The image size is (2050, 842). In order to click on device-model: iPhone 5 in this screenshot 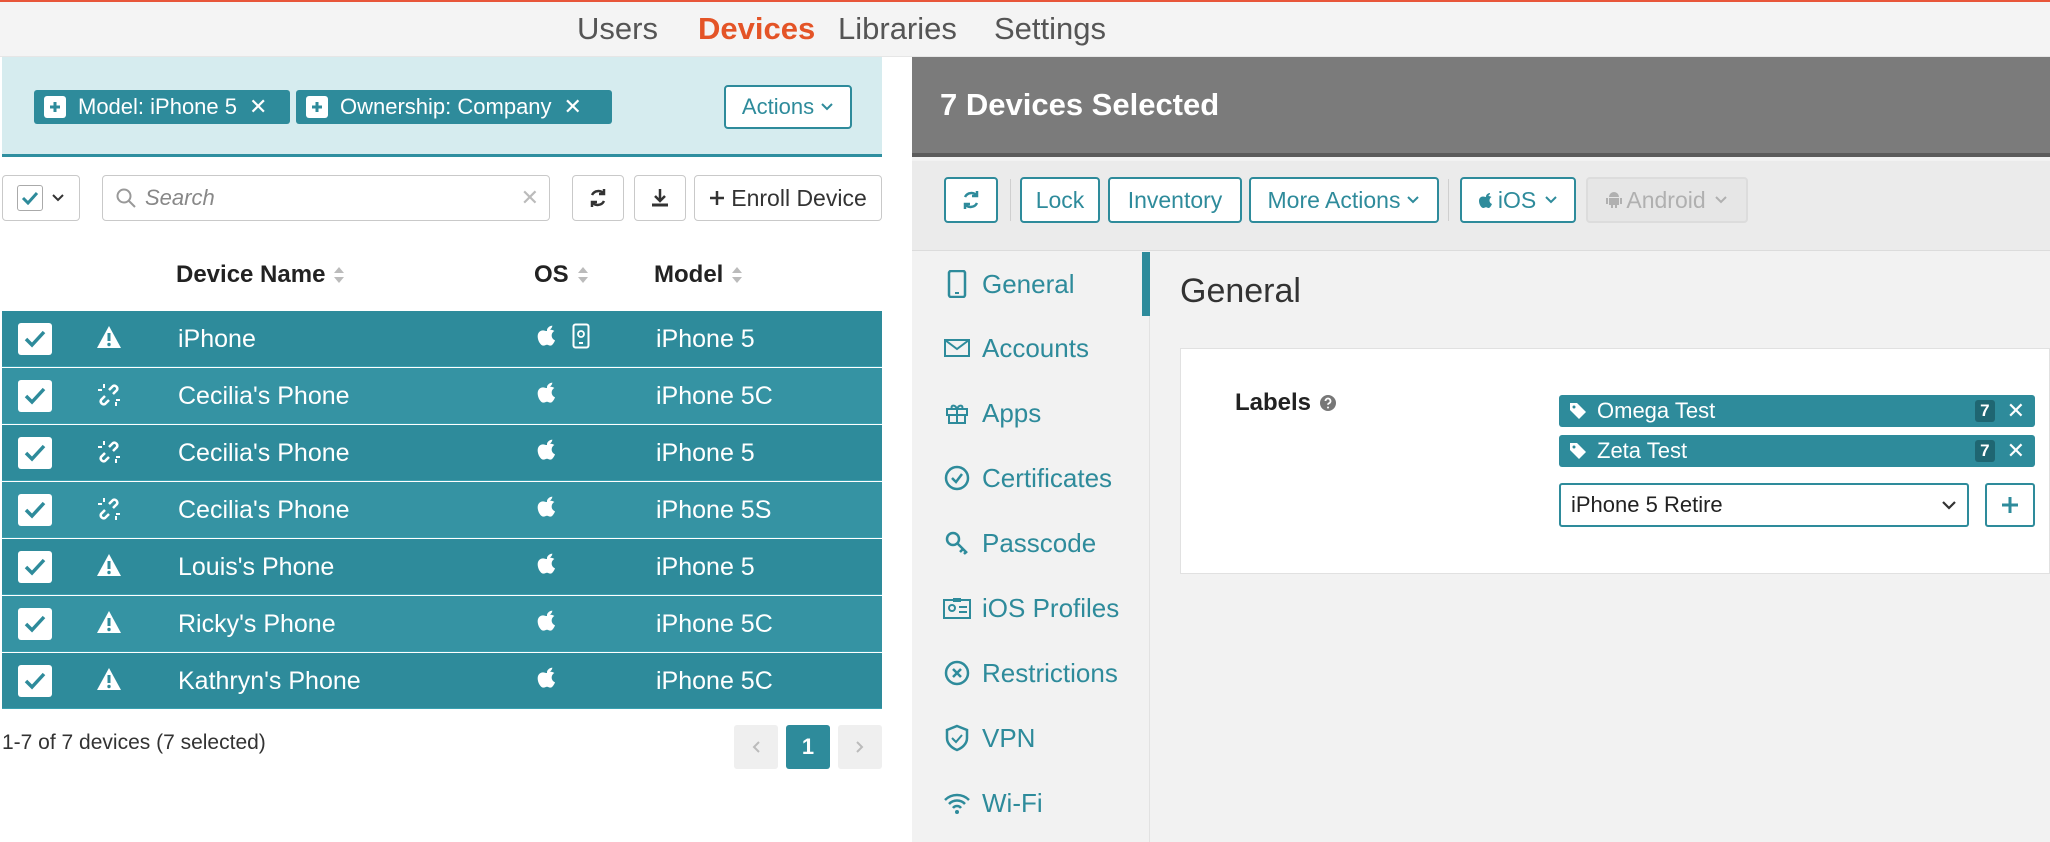, I will do `click(705, 453)`.